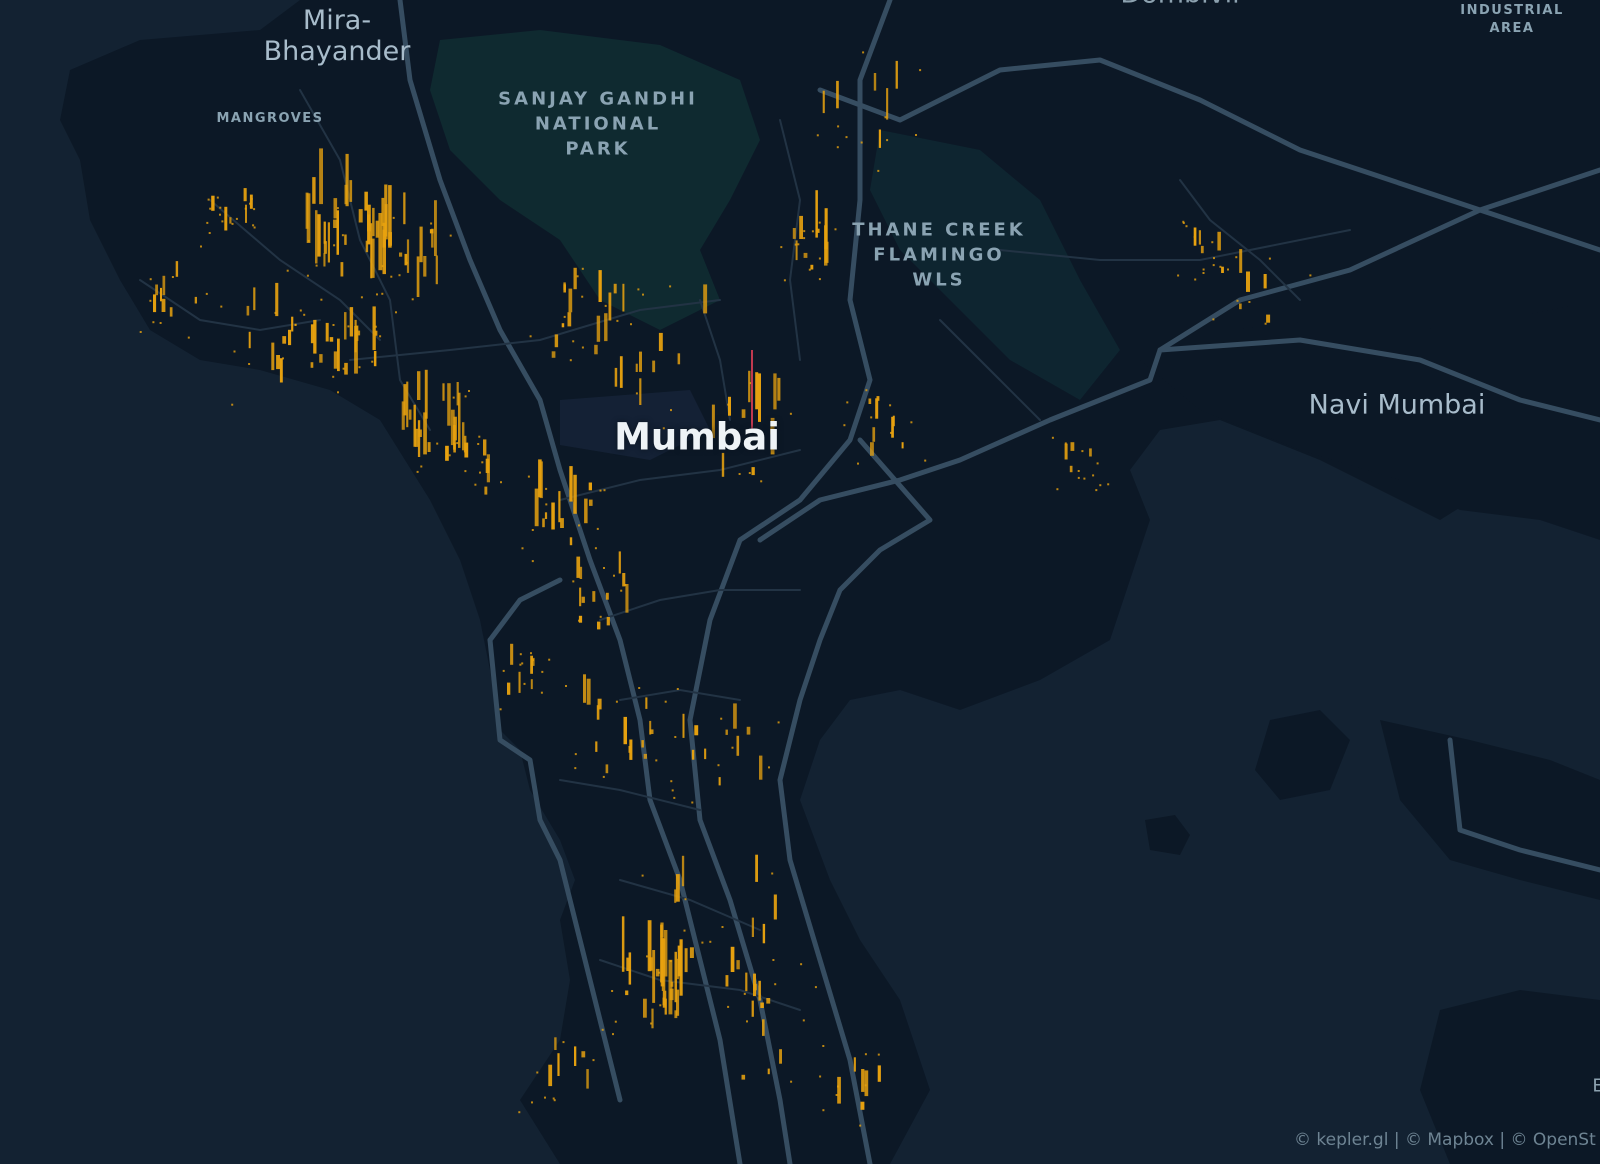 The width and height of the screenshot is (1600, 1164). What do you see at coordinates (752, 390) in the screenshot?
I see `hex-column-highlight` at bounding box center [752, 390].